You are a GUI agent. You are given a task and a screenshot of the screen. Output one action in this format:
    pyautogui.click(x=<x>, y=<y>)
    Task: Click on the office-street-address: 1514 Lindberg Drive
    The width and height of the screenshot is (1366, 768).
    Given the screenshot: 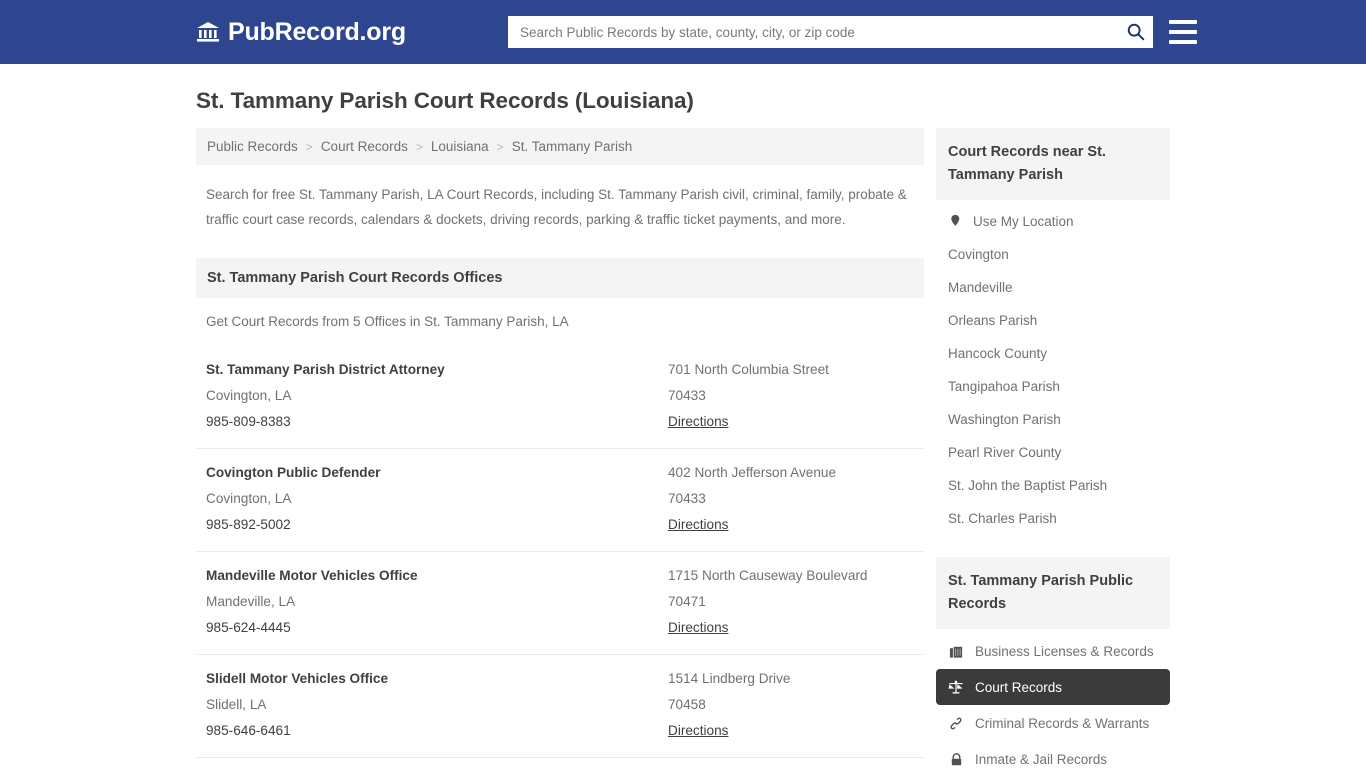 What is the action you would take?
    pyautogui.click(x=729, y=678)
    